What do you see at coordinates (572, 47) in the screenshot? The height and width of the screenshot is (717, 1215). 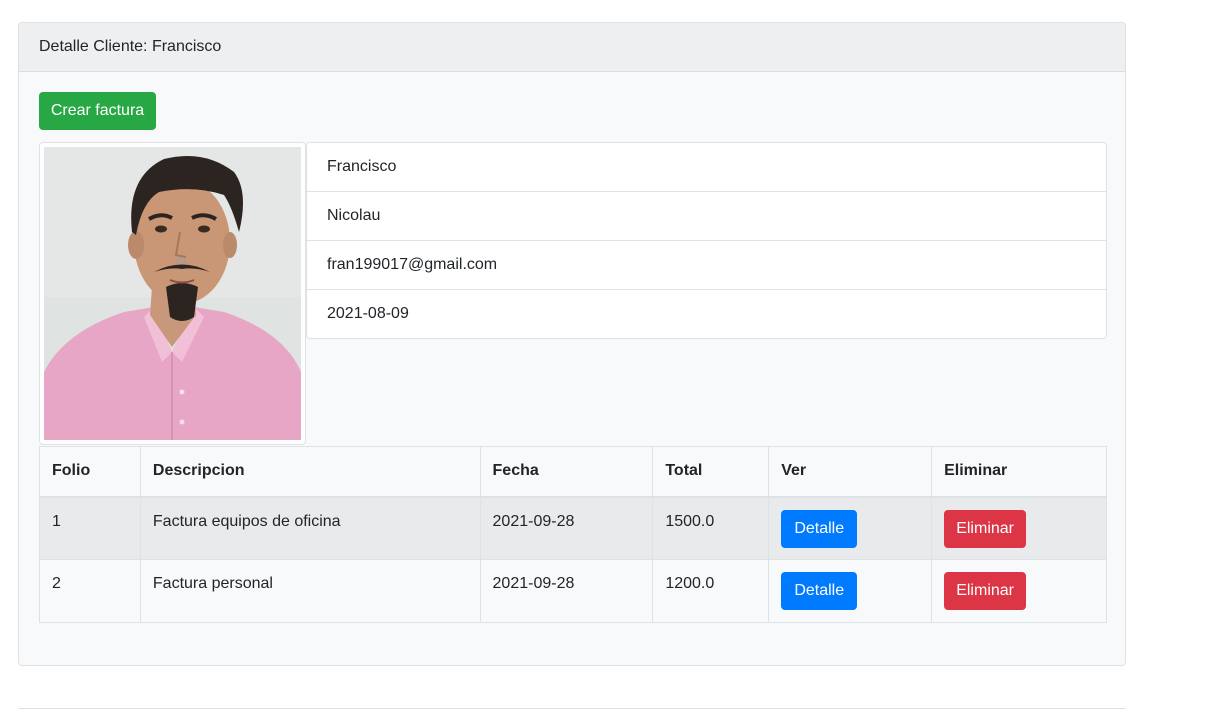 I see `card-header: Detalle Cliente: Francisco` at bounding box center [572, 47].